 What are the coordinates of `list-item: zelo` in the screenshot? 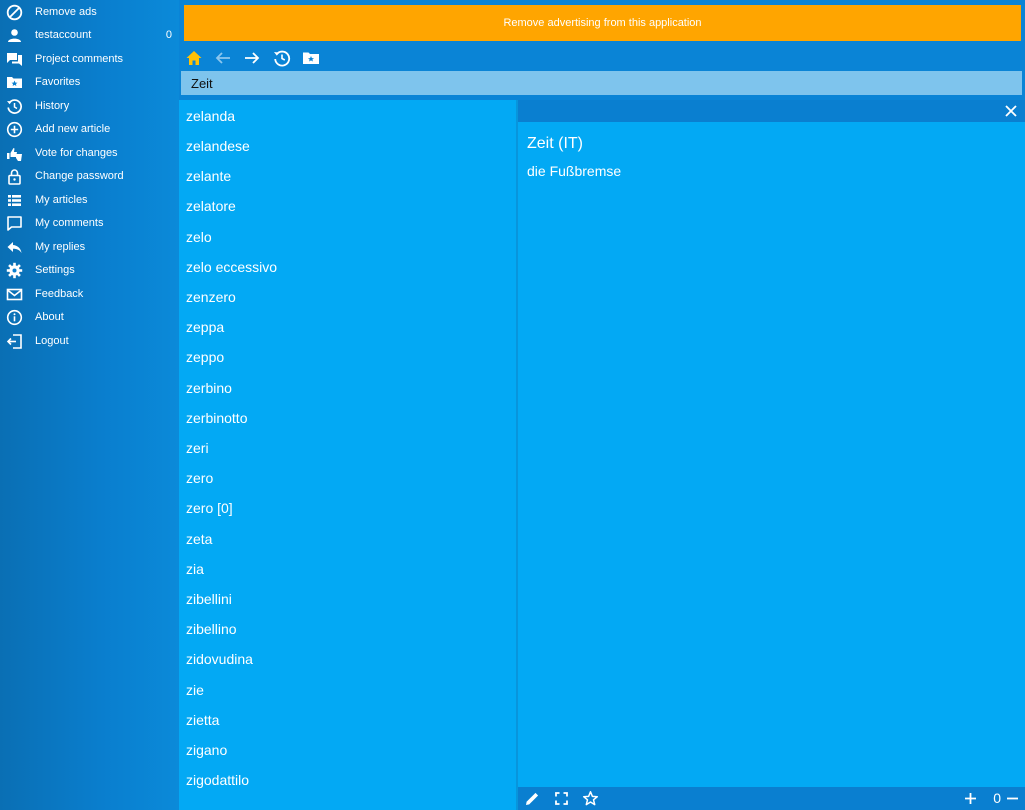 It's located at (199, 237).